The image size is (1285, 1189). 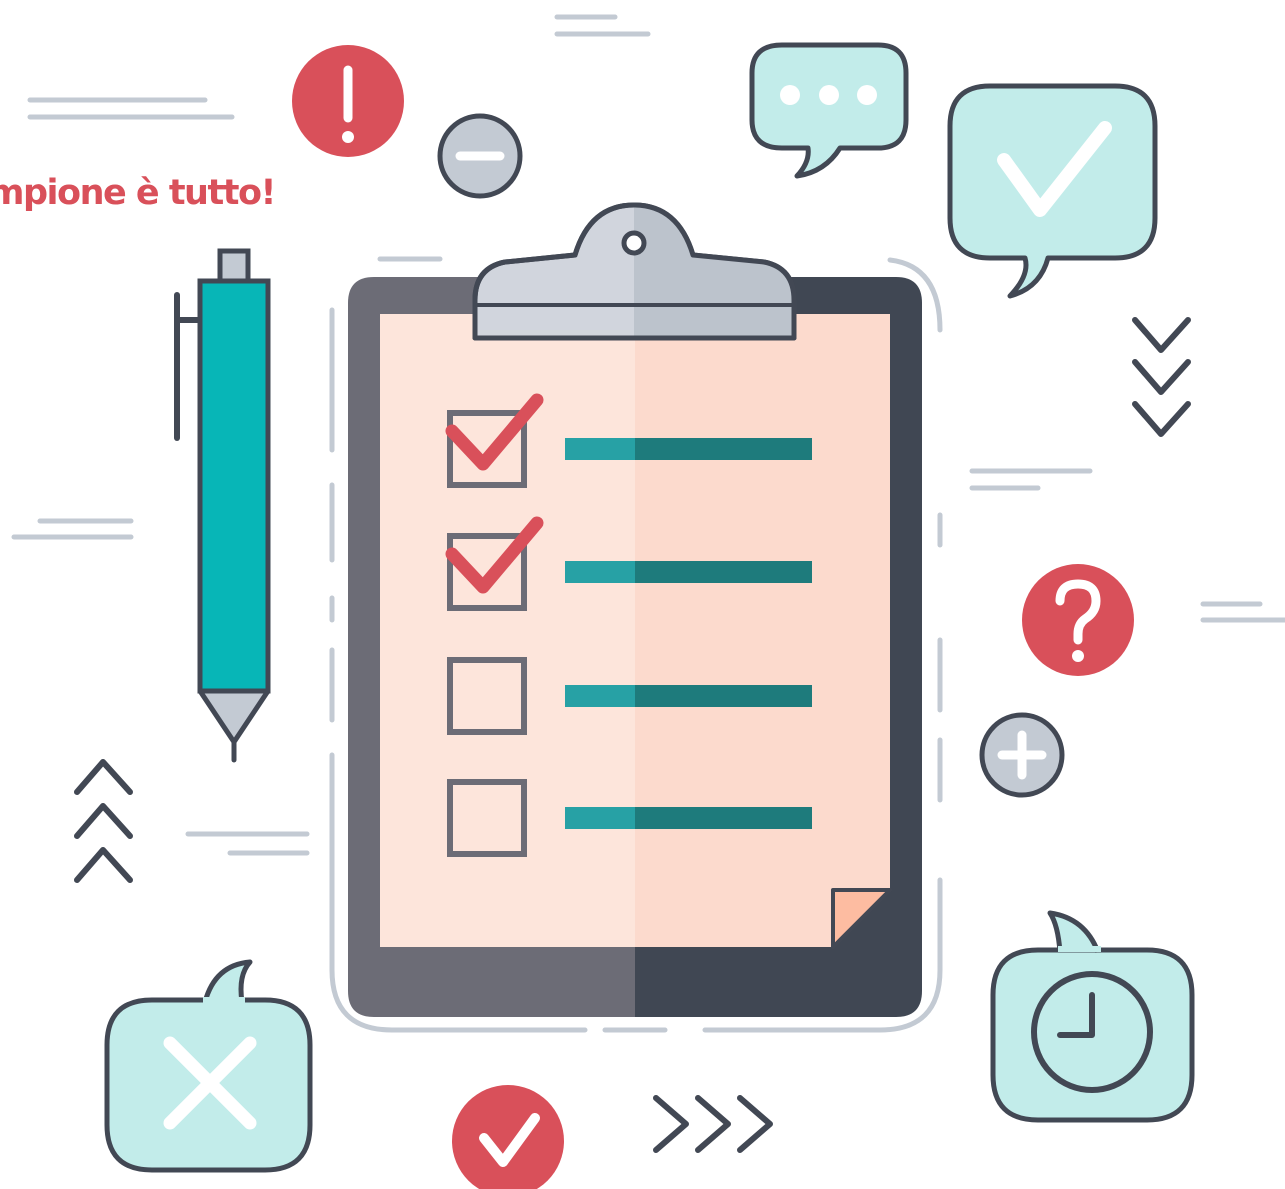 I want to click on clip-hole, so click(x=634, y=243).